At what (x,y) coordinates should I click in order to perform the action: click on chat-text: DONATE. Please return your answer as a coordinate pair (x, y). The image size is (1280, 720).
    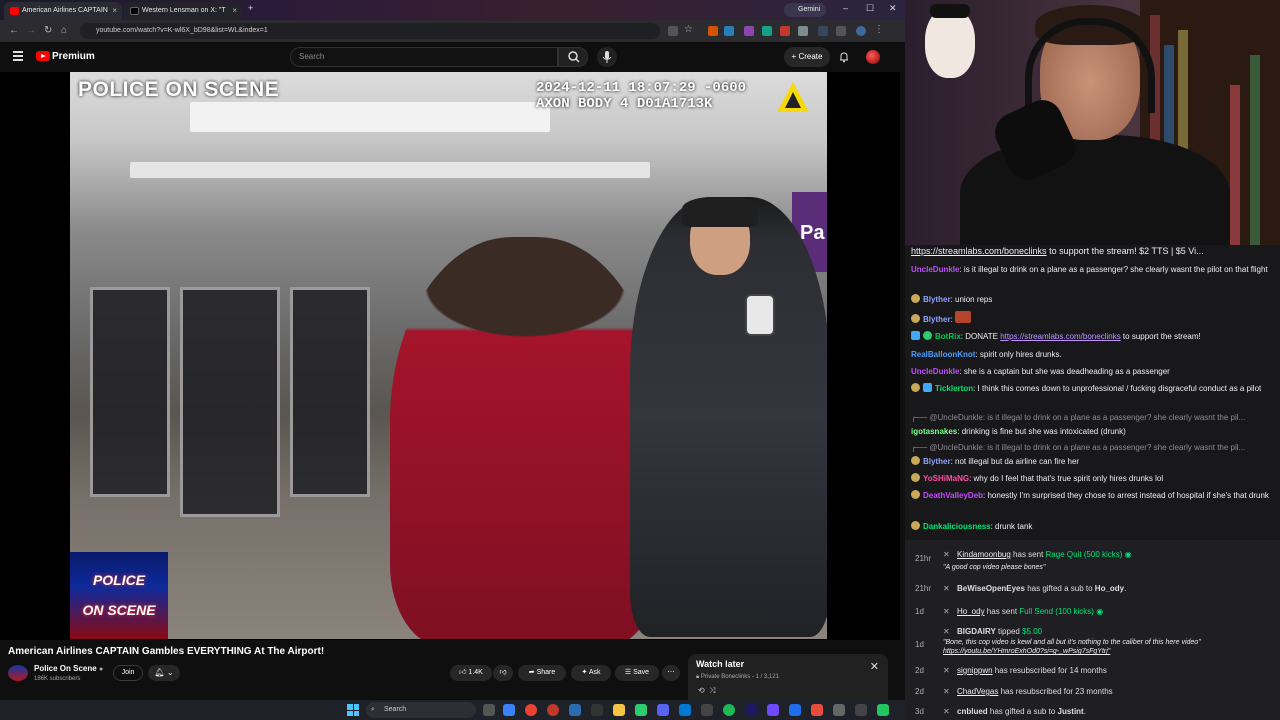
    Looking at the image, I should click on (983, 336).